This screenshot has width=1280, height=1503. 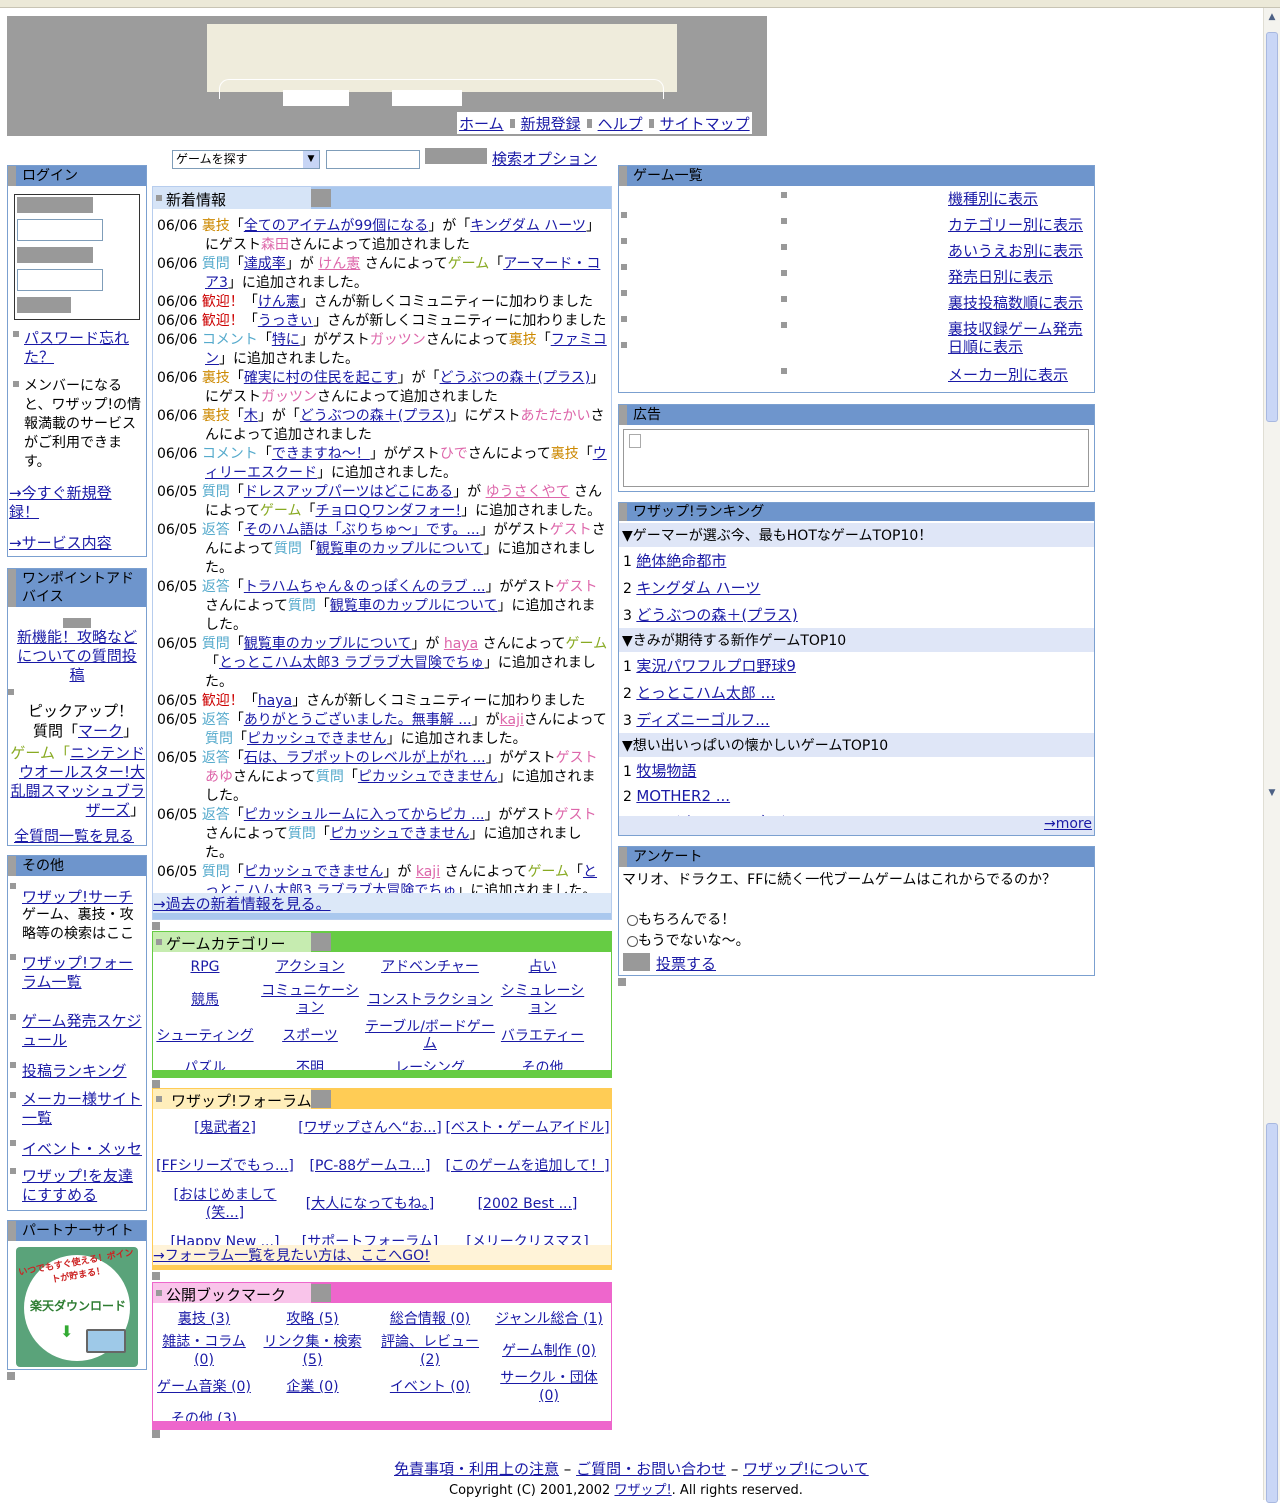 What do you see at coordinates (1272, 793) in the screenshot?
I see `scroll-down-icon: ▼` at bounding box center [1272, 793].